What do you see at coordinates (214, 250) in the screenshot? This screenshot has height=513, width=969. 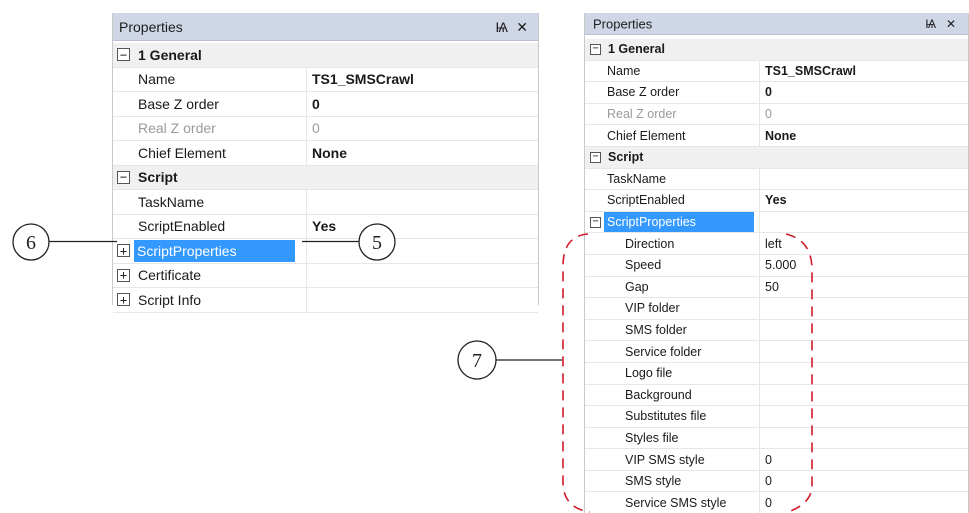 I see `property-label-selected: ScriptProperties` at bounding box center [214, 250].